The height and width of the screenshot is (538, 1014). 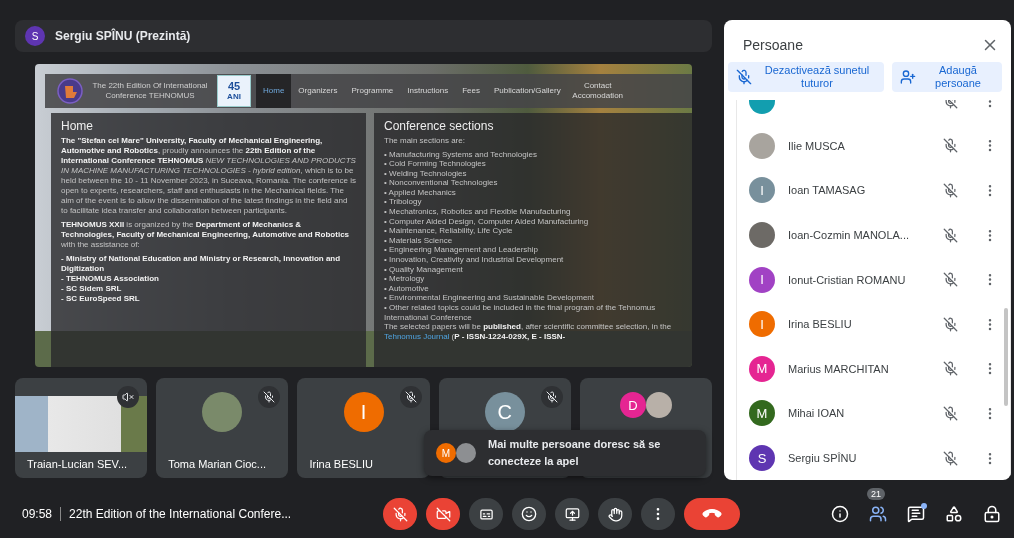 I want to click on section-item: • Computer Aided Design, Computer Aided Manufacturing, so click(x=487, y=221).